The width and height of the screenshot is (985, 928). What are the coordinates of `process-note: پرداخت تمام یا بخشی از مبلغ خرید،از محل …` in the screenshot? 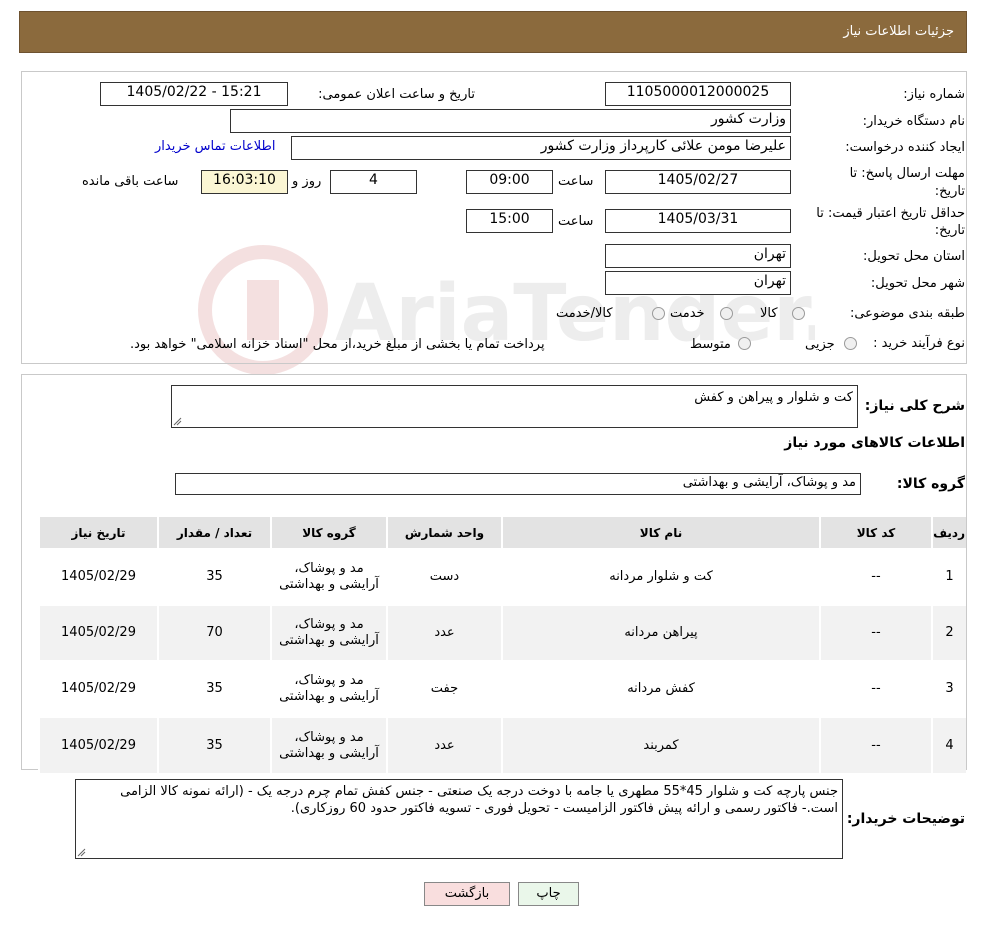 It's located at (337, 344).